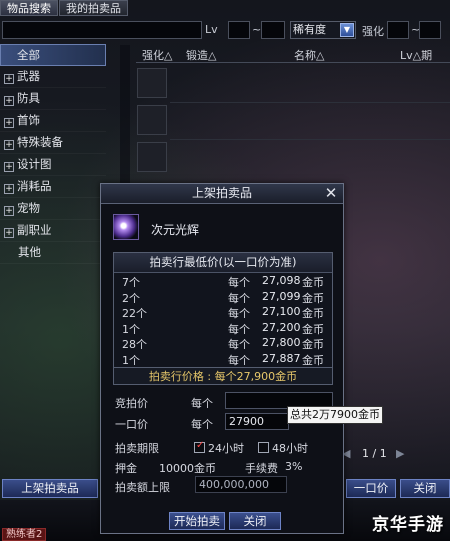  I want to click on buy-now-button: 一口价, so click(371, 488).